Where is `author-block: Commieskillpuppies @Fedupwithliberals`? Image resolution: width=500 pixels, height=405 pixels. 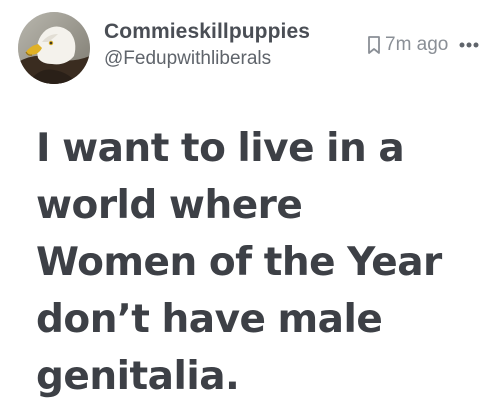
author-block: Commieskillpuppies @Fedupwithliberals is located at coordinates (207, 45).